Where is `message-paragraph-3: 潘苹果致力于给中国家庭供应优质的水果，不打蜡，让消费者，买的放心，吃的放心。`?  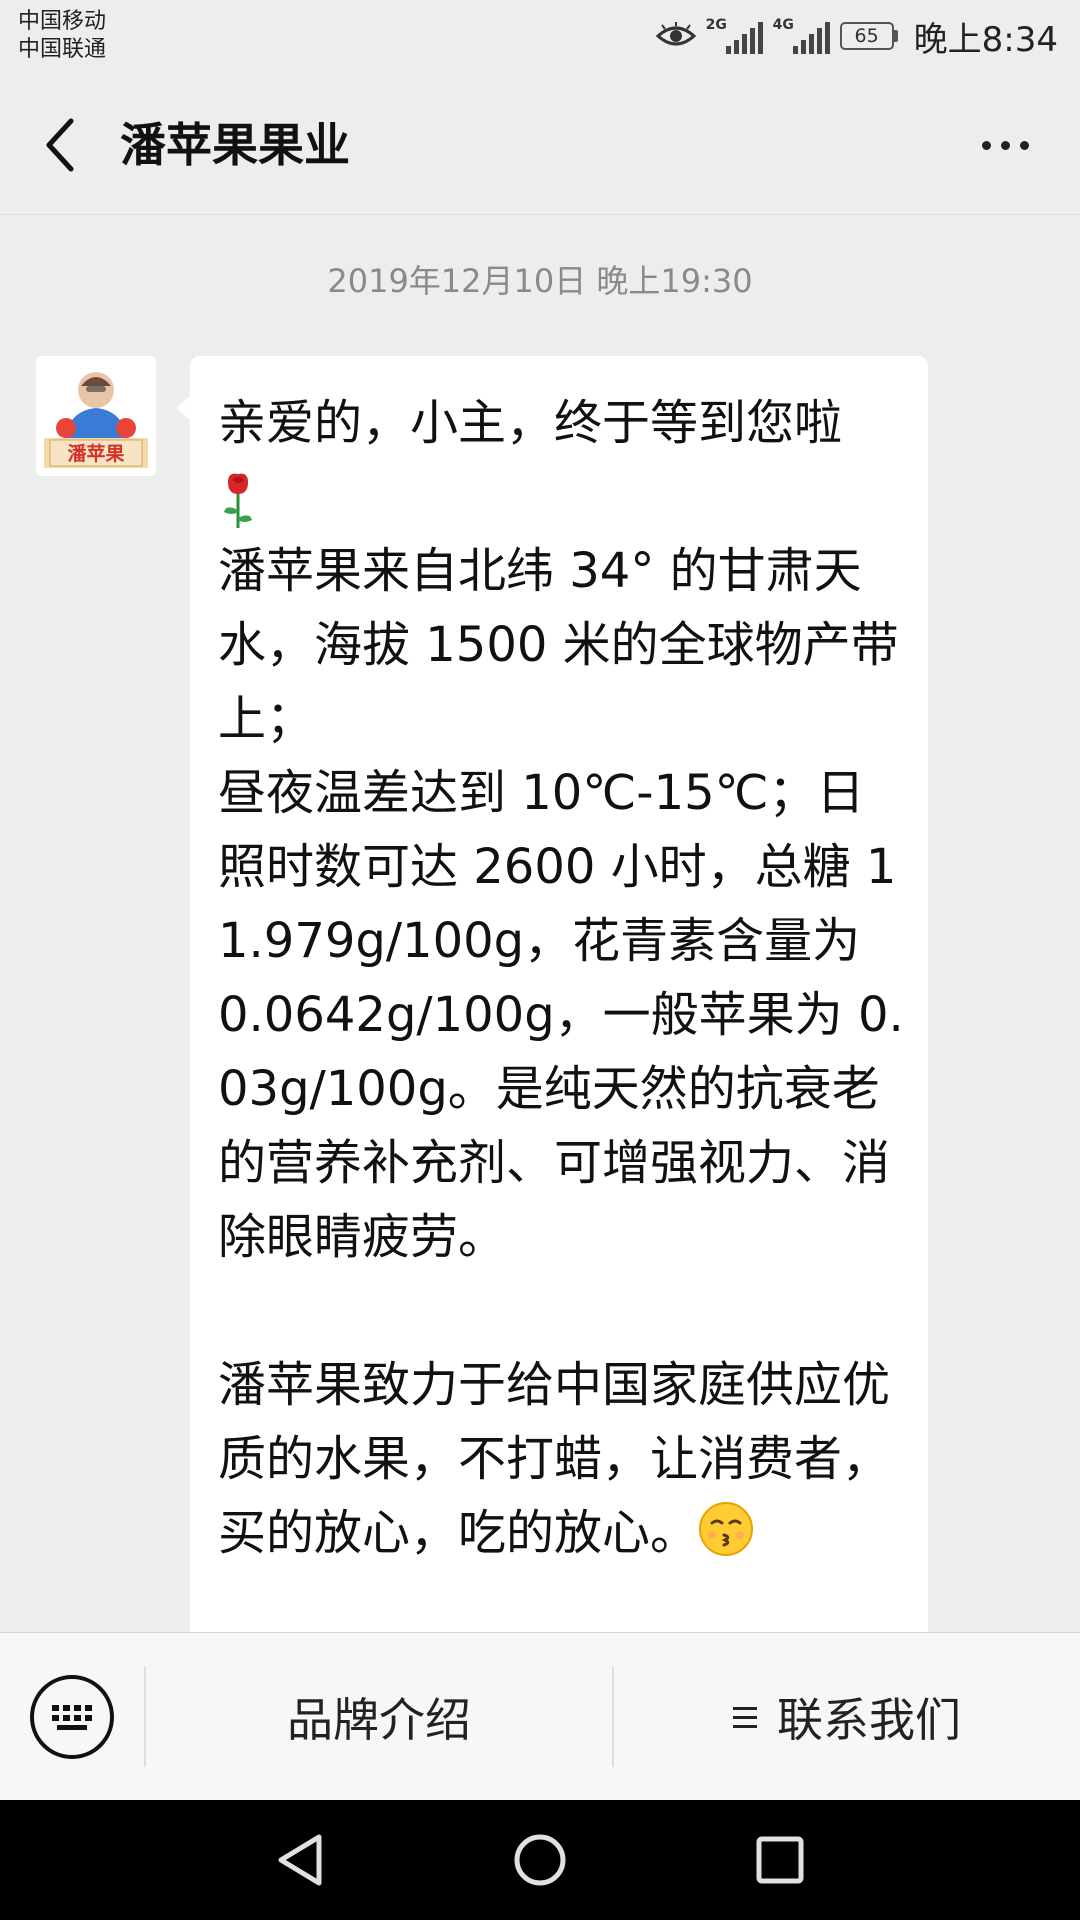
message-paragraph-3: 潘苹果致力于给中国家庭供应优质的水果，不打蜡，让消费者，买的放心，吃的放心。 is located at coordinates (554, 1459).